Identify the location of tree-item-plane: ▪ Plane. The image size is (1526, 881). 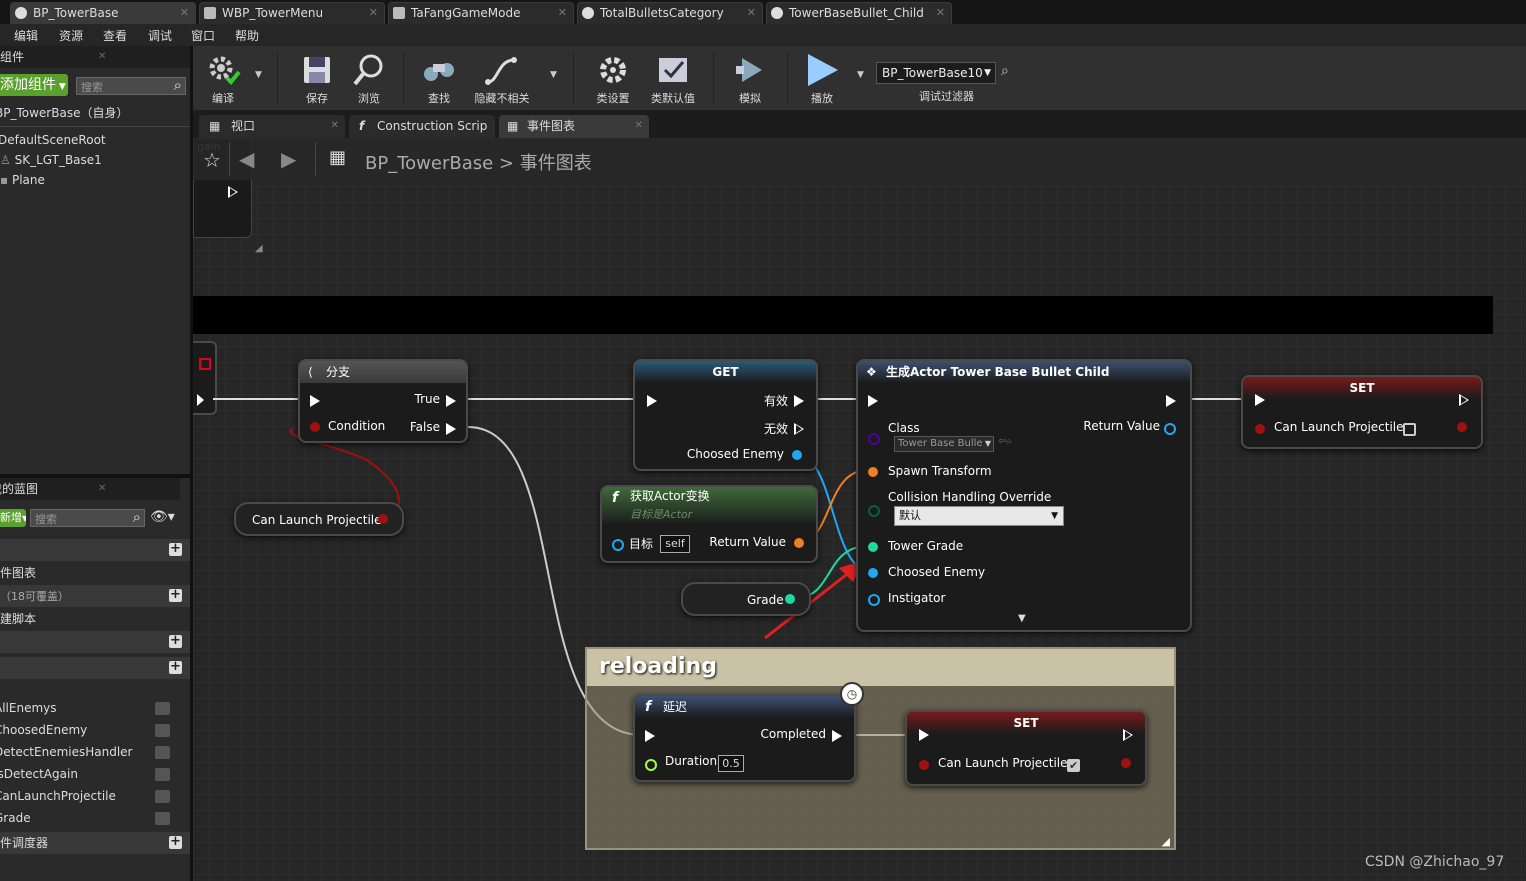
(95, 180).